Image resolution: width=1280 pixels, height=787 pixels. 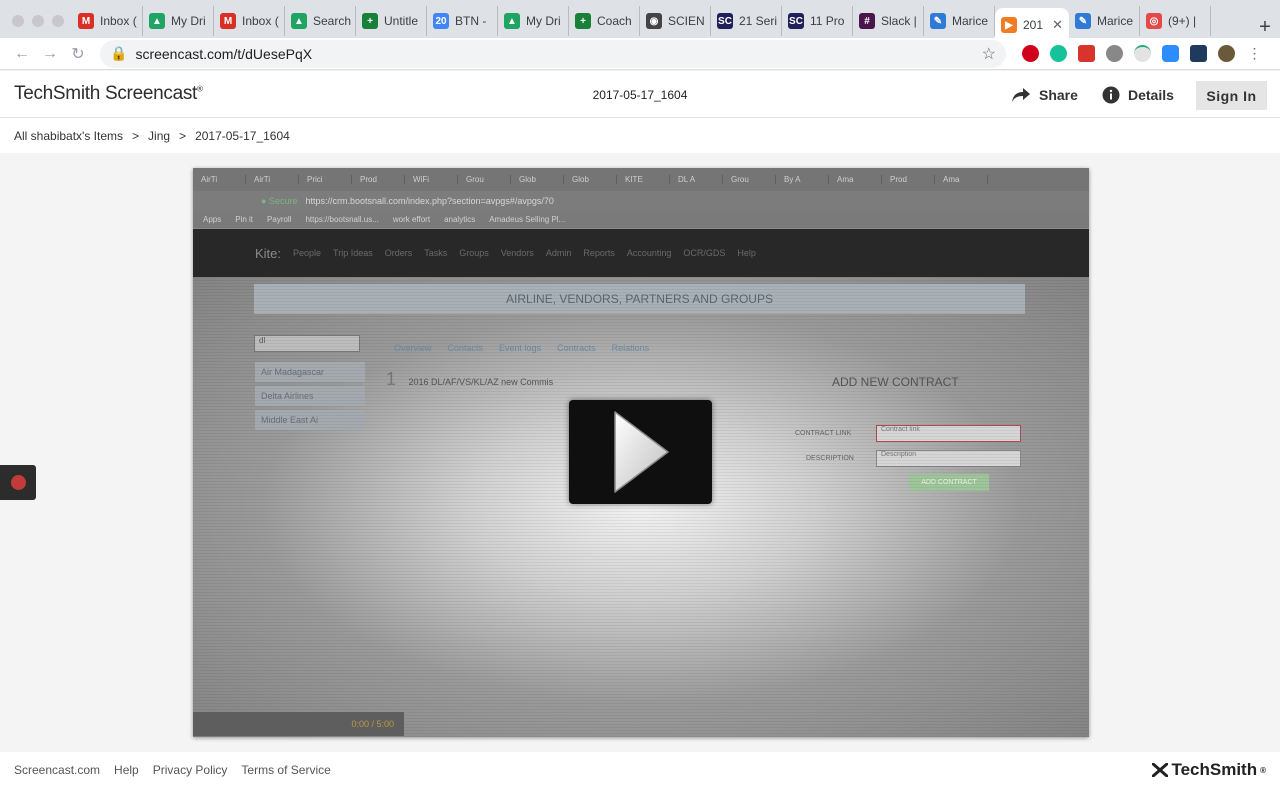 I want to click on video-inner-tab: By A, so click(x=802, y=179).